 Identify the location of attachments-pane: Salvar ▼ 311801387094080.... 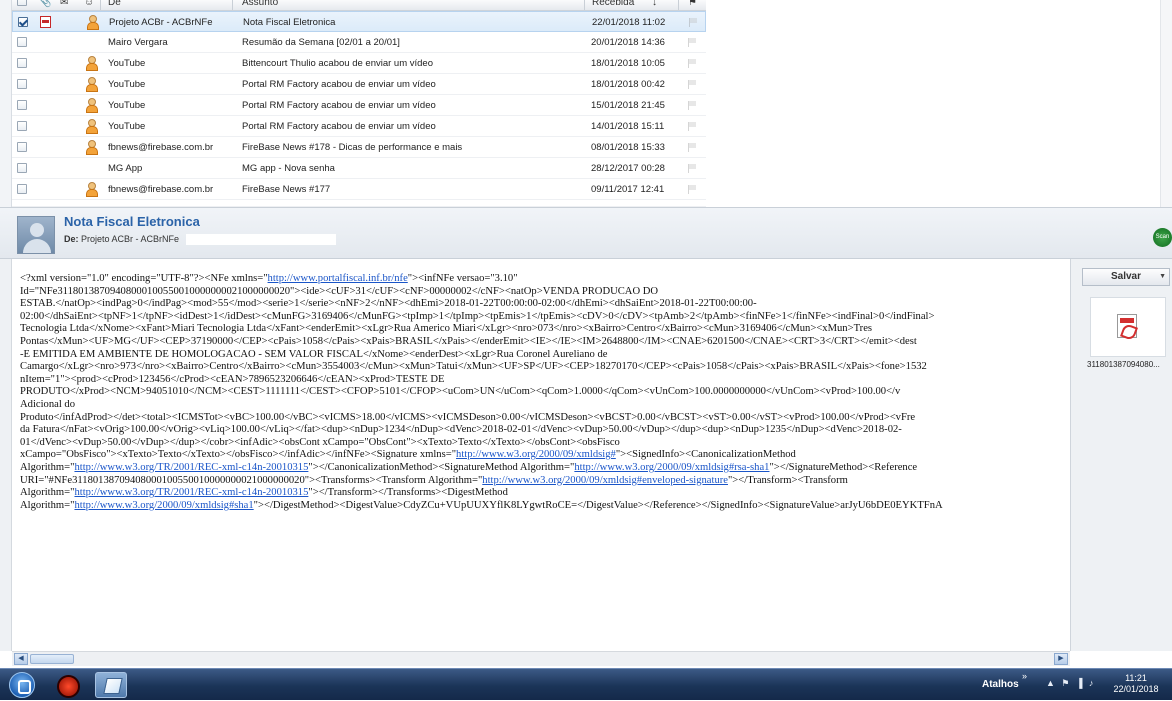
(1121, 455).